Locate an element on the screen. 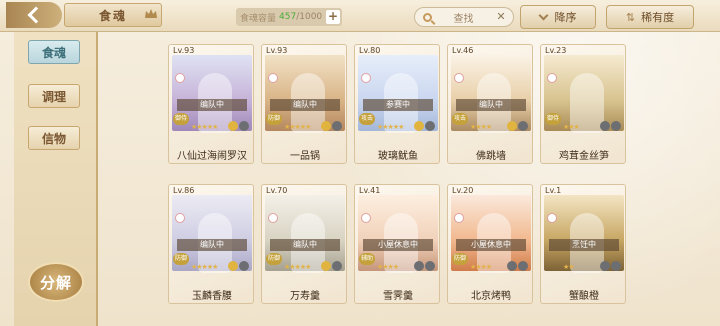 This screenshot has height=326, width=720. star-rating: ★★ is located at coordinates (569, 267).